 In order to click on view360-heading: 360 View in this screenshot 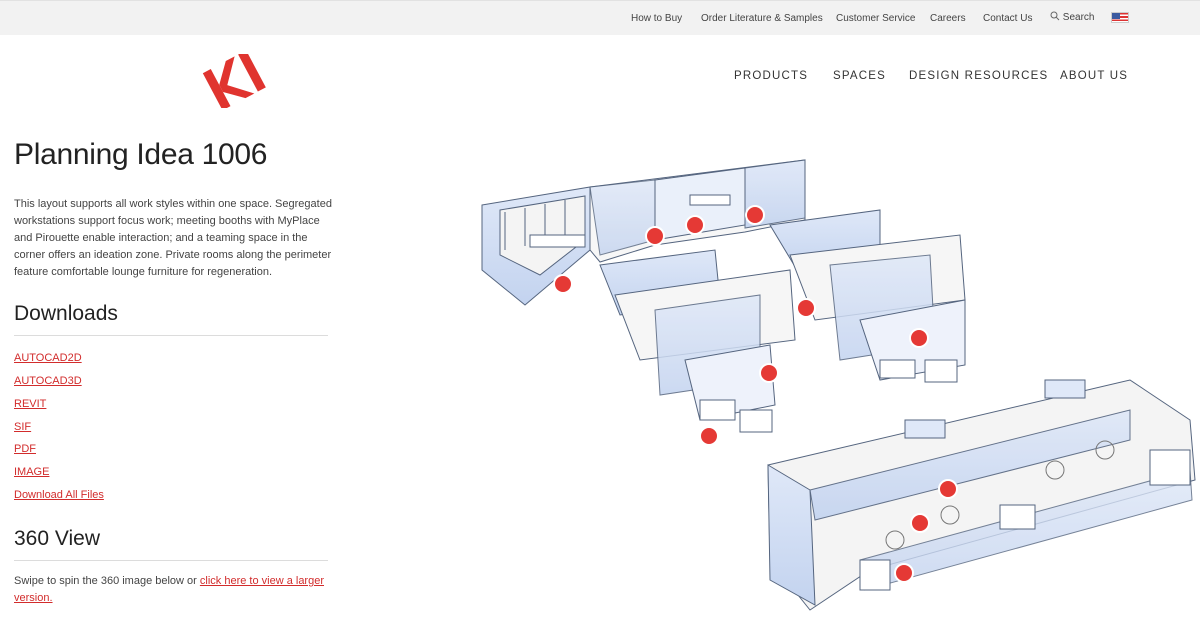, I will do `click(57, 538)`.